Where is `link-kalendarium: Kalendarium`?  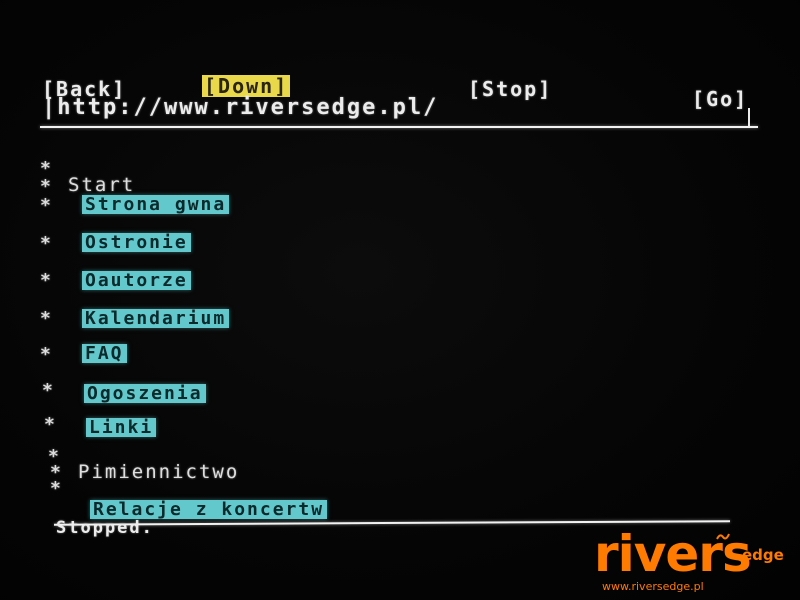 link-kalendarium: Kalendarium is located at coordinates (156, 318).